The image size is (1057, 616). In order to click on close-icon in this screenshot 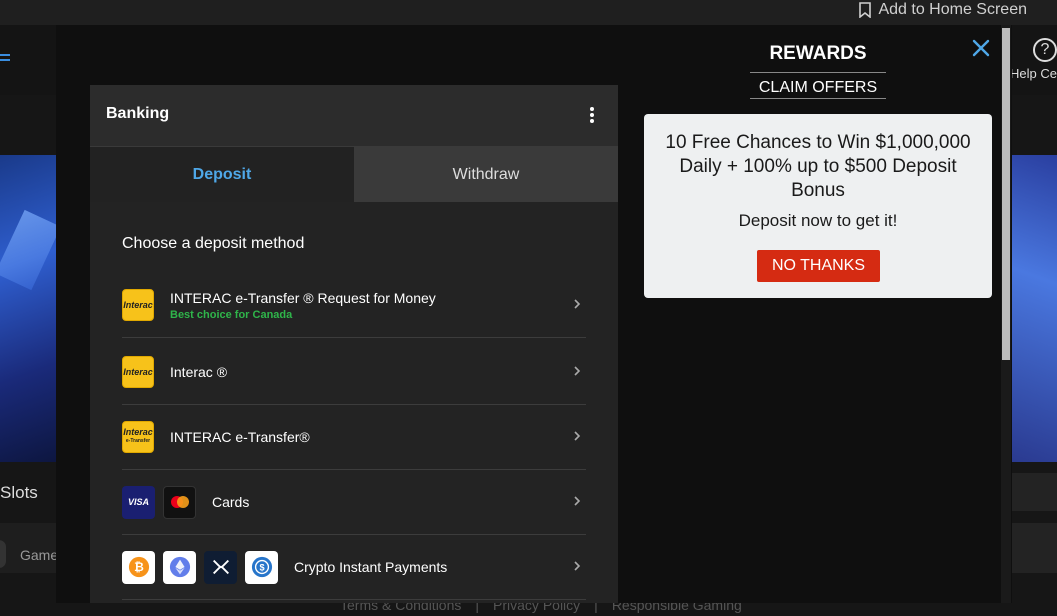, I will do `click(981, 48)`.